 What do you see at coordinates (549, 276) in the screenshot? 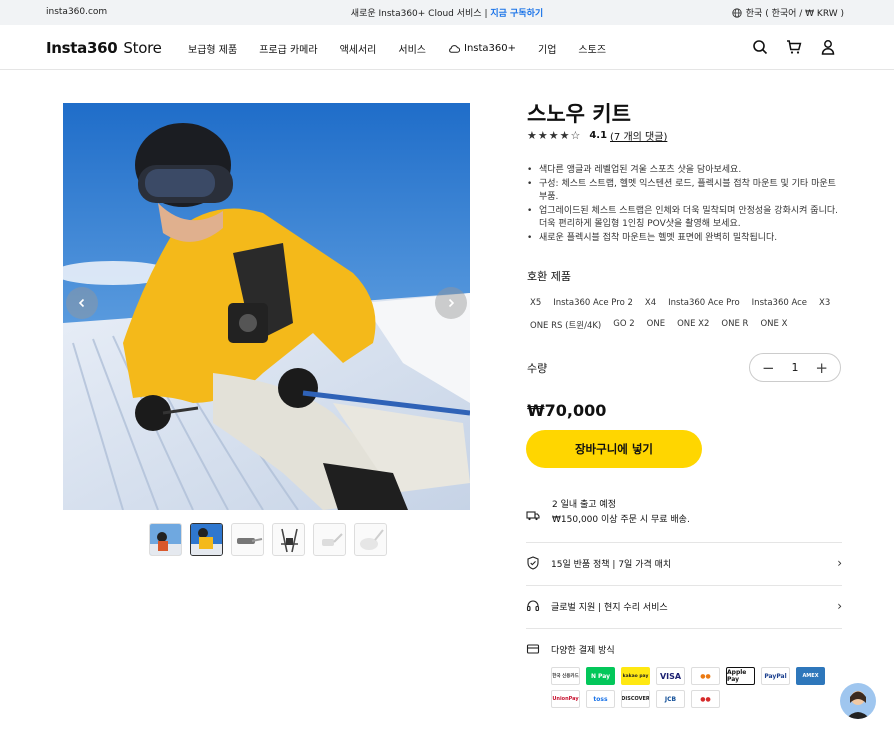
I see `compatible-title: 호환 제품` at bounding box center [549, 276].